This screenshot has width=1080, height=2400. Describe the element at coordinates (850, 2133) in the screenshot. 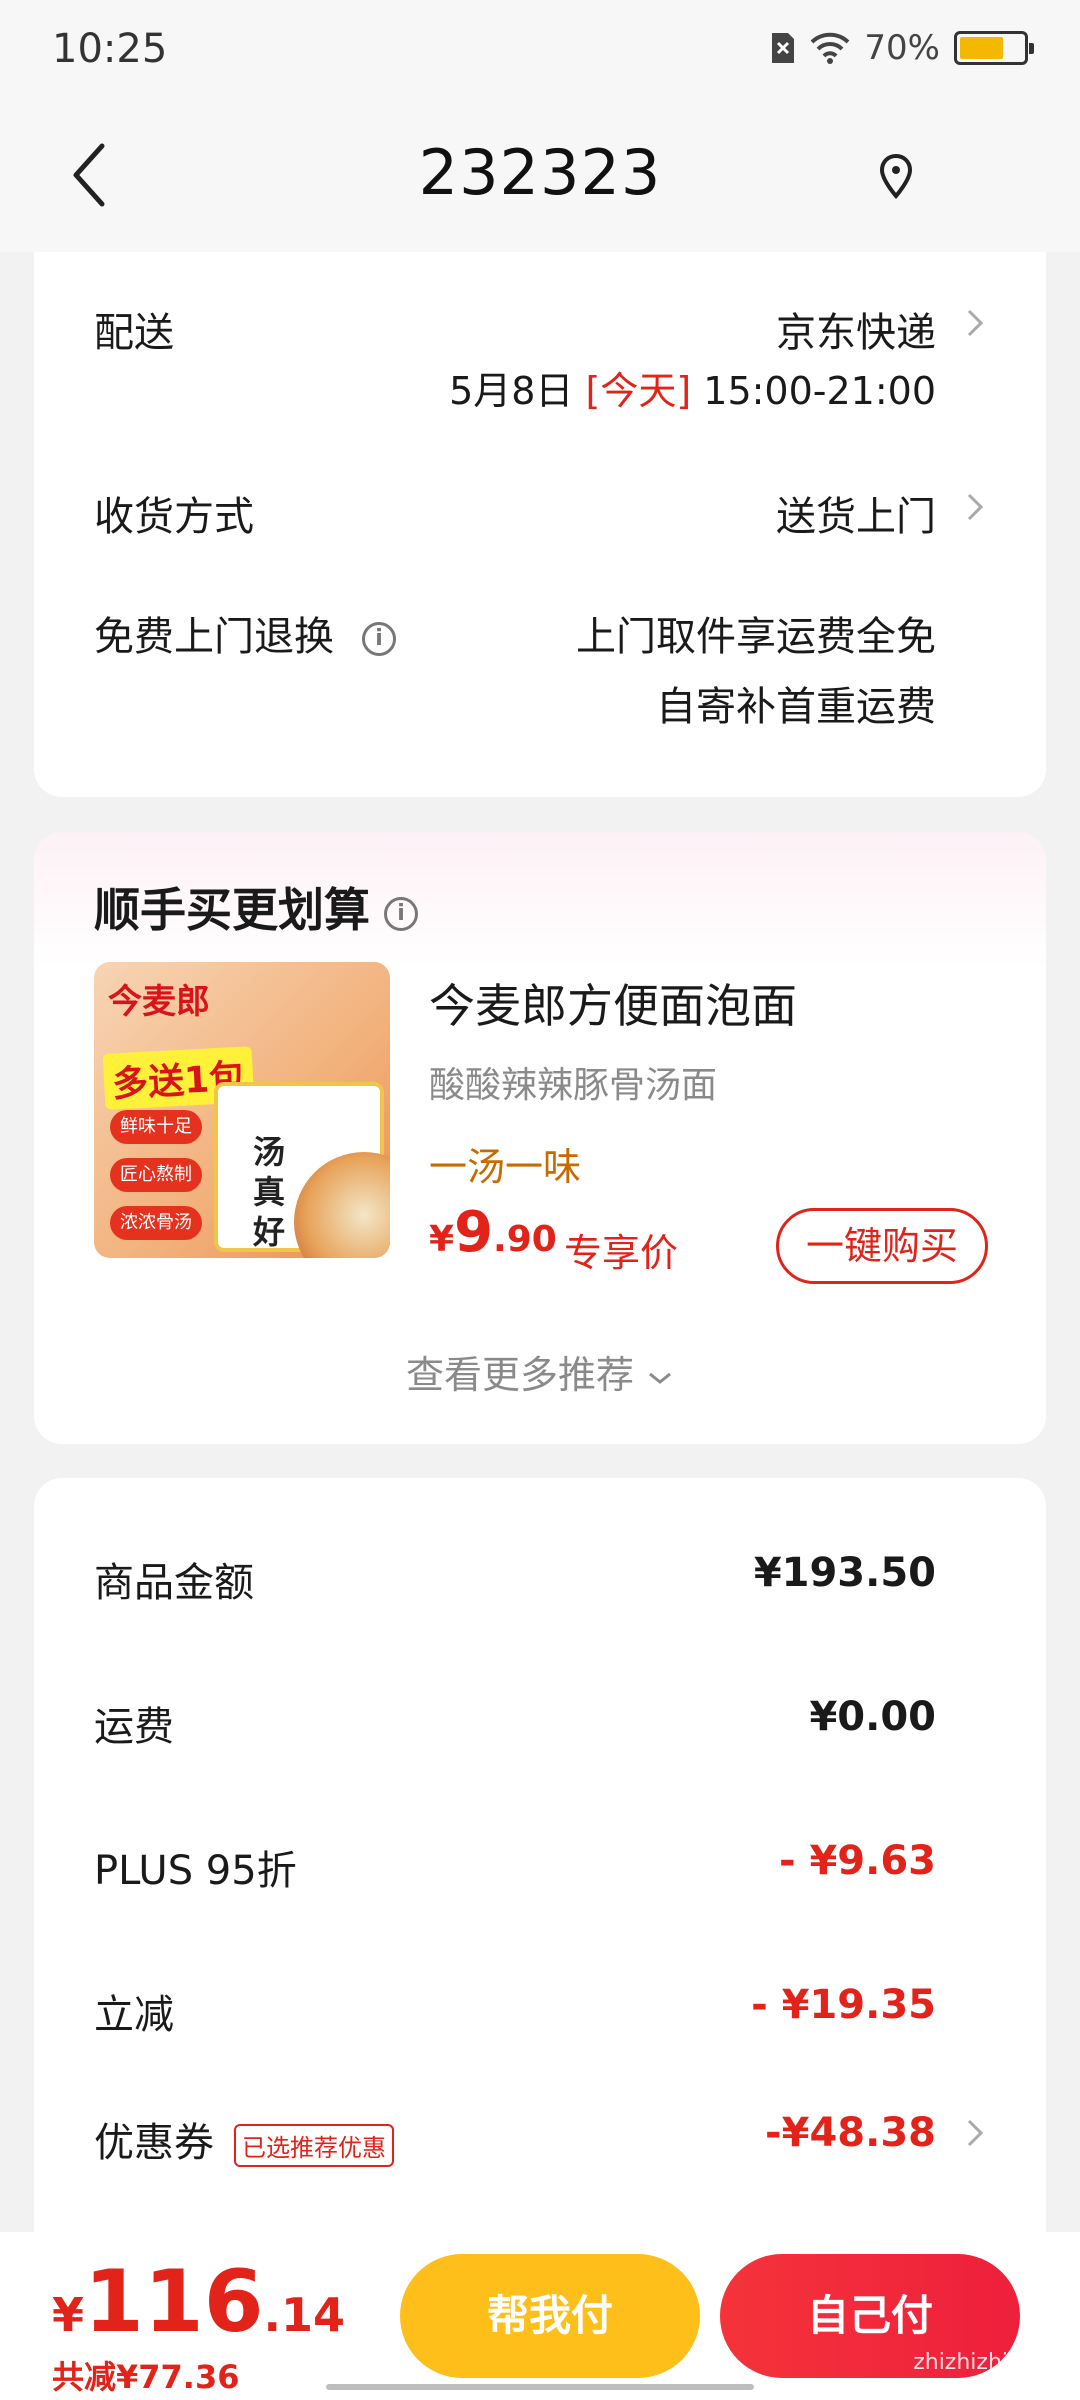

I see `summary-value: -¥48.38` at that location.